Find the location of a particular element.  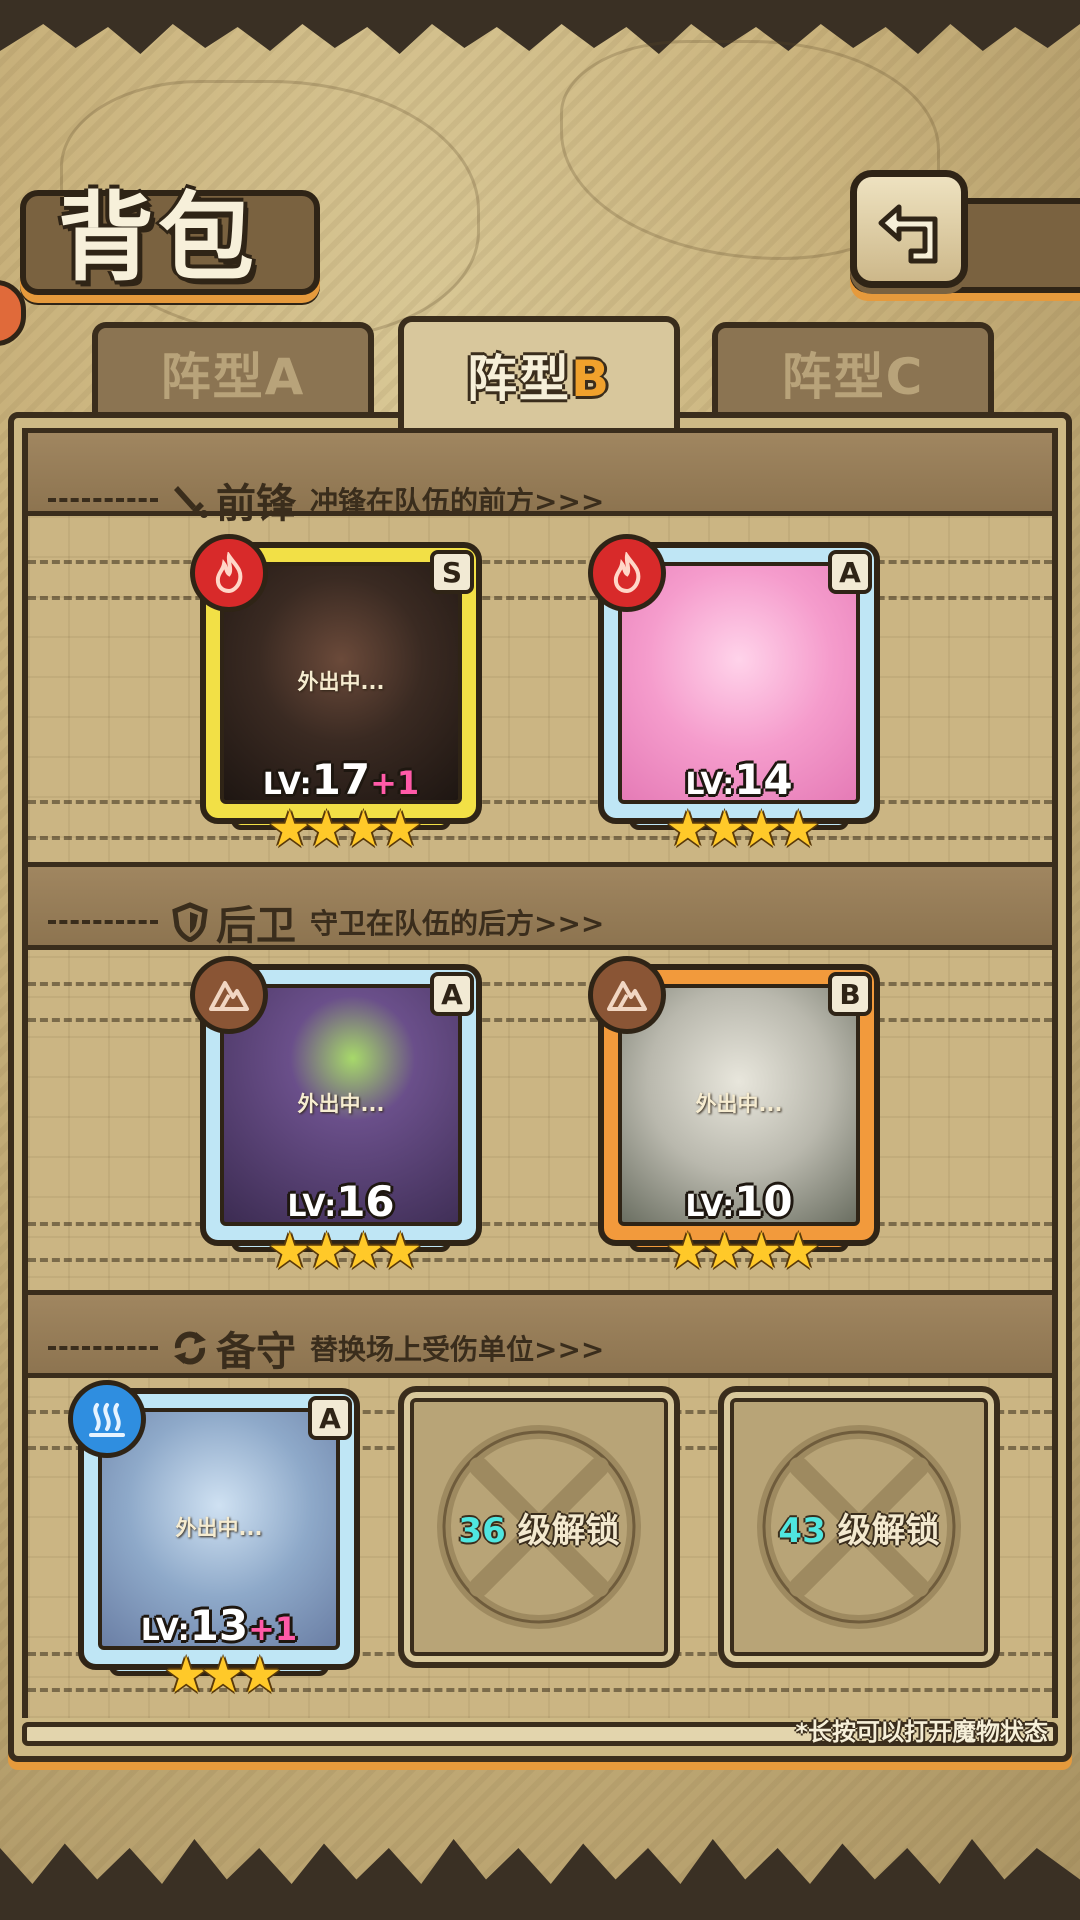

locked-slot: 36 级解锁 is located at coordinates (539, 1527).